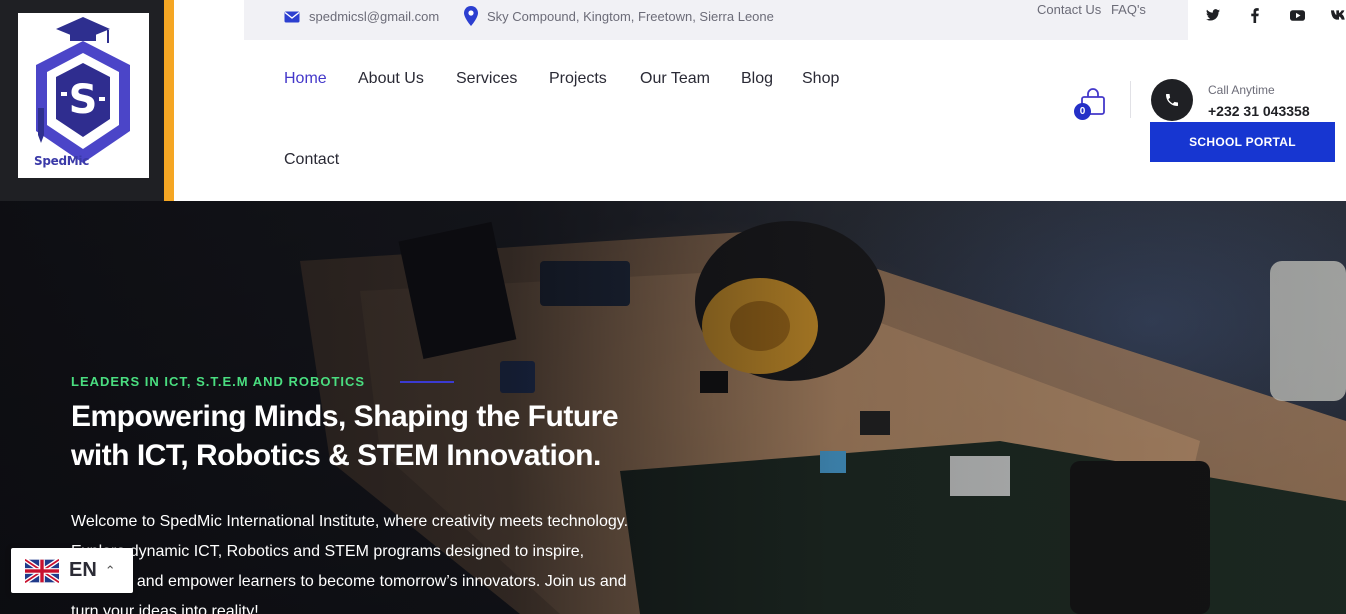 The height and width of the screenshot is (614, 1346). I want to click on youtube-icon, so click(1297, 15).